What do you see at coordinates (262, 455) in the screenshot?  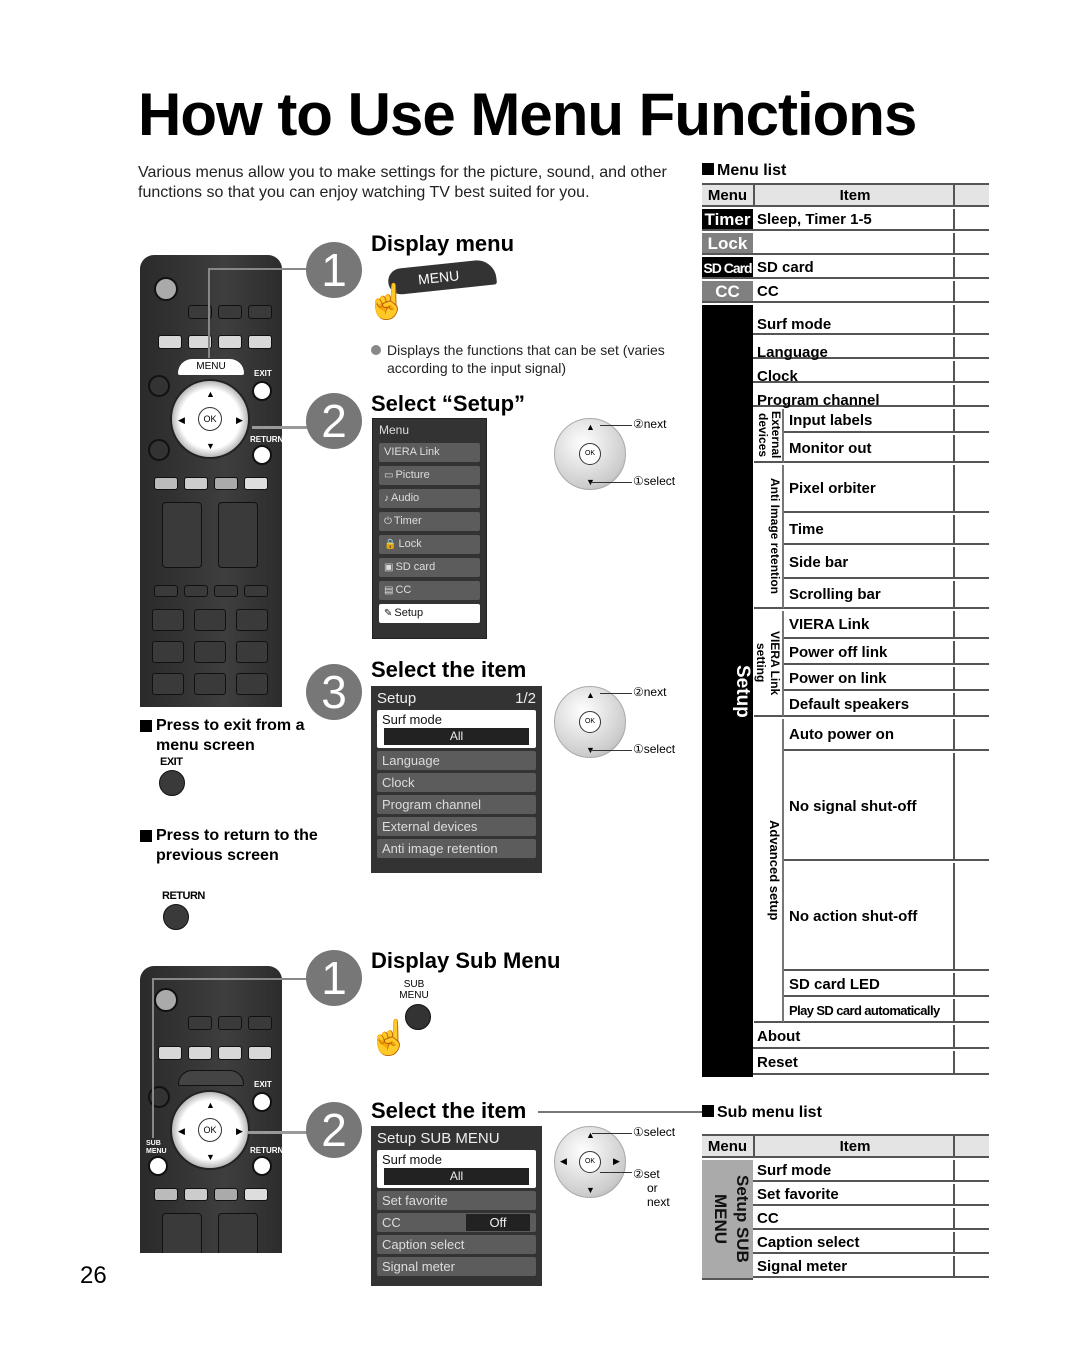 I see `return-key` at bounding box center [262, 455].